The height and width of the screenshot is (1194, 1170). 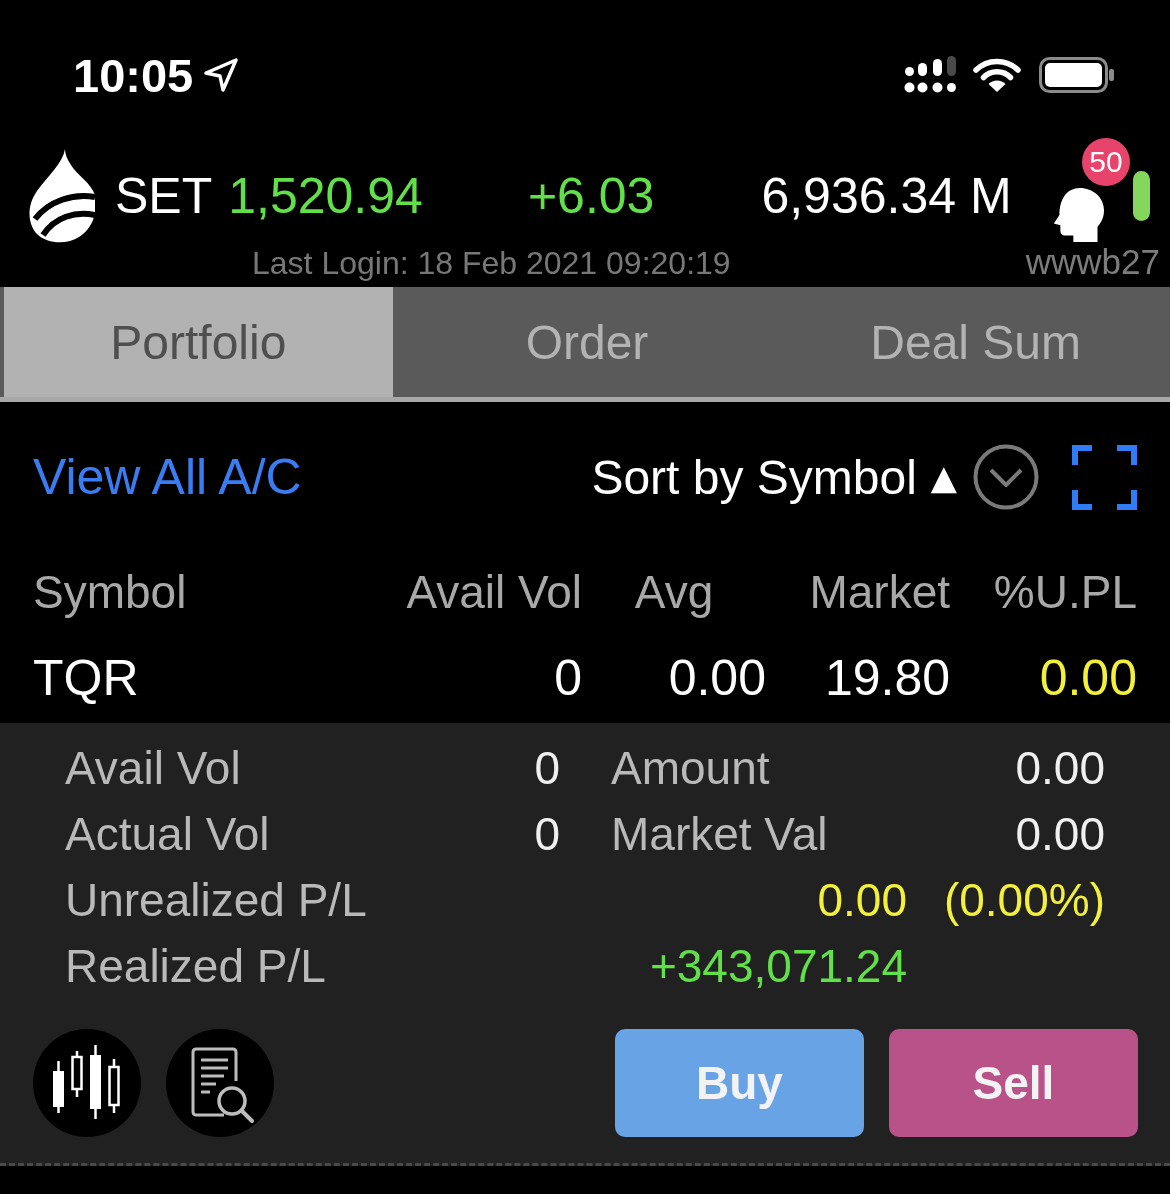 I want to click on column-header: Market, so click(x=879, y=592).